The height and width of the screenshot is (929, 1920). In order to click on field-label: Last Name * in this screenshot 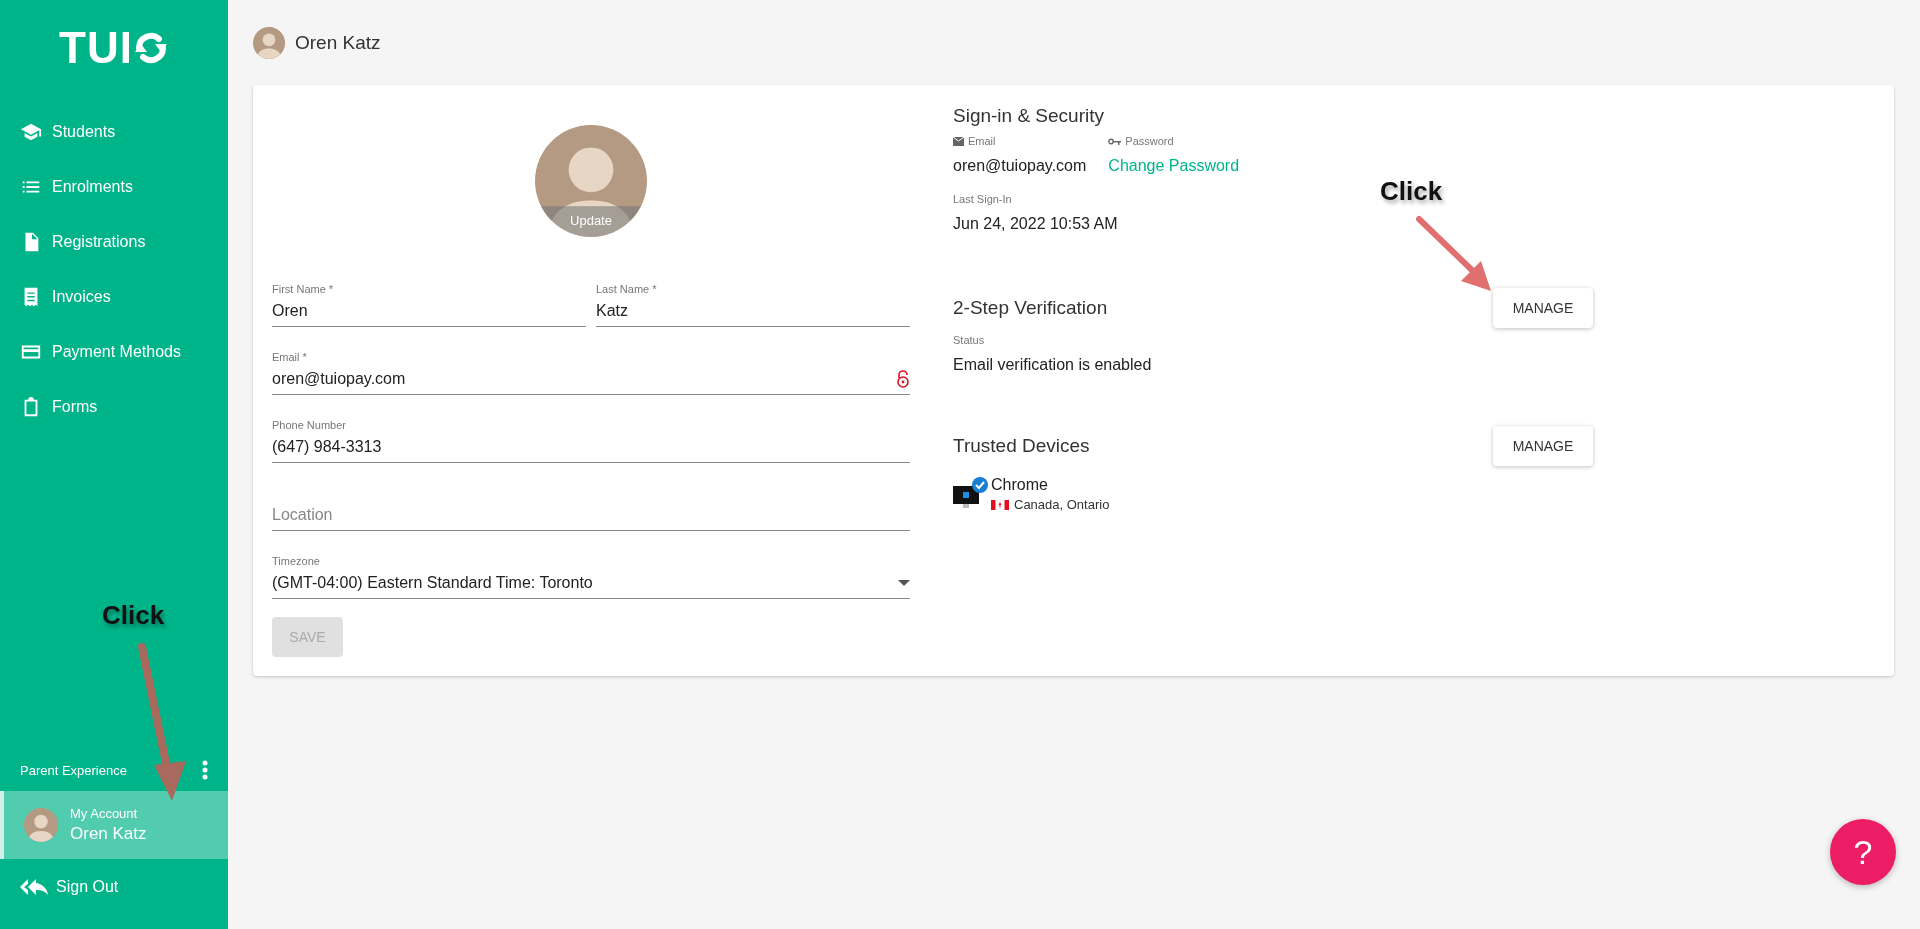, I will do `click(627, 289)`.